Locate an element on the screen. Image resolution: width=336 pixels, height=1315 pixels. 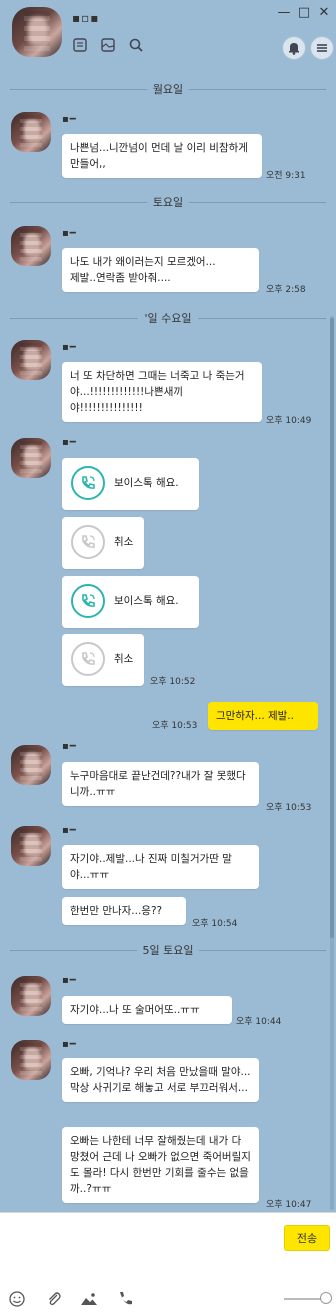
menu-icon is located at coordinates (322, 48).